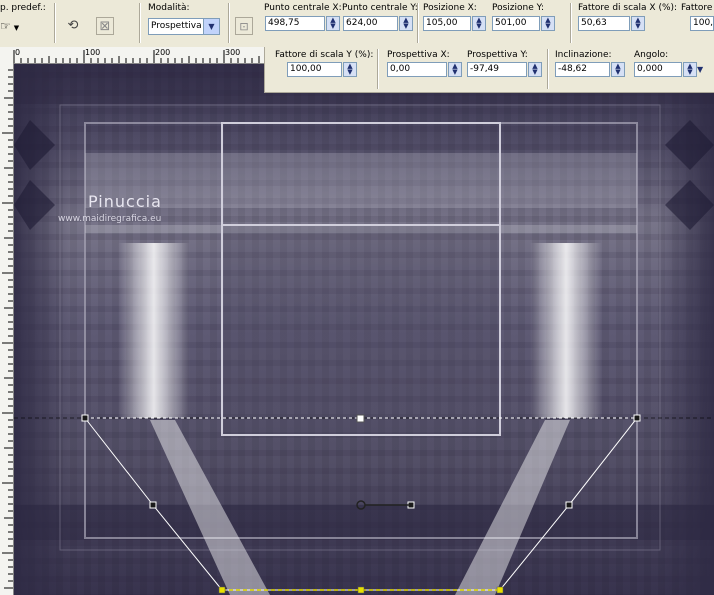  Describe the element at coordinates (303, 8) in the screenshot. I see `center-x-label: Punto centrale X:` at that location.